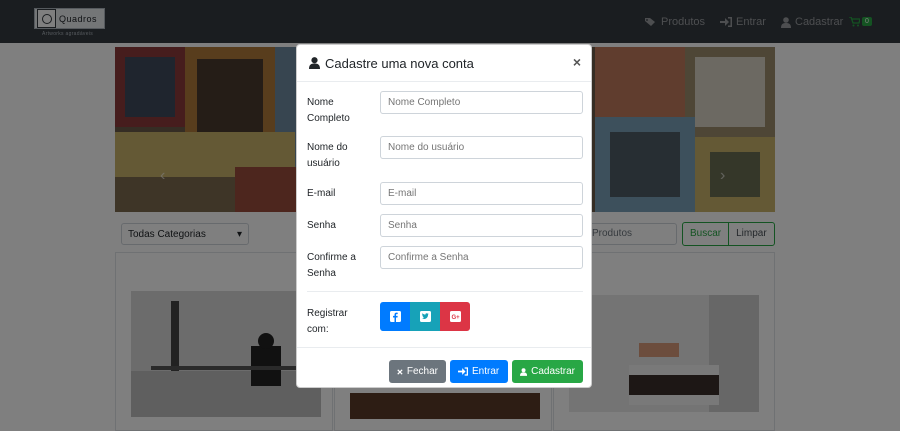 This screenshot has width=900, height=431. I want to click on close-button-label: Fechar, so click(422, 371).